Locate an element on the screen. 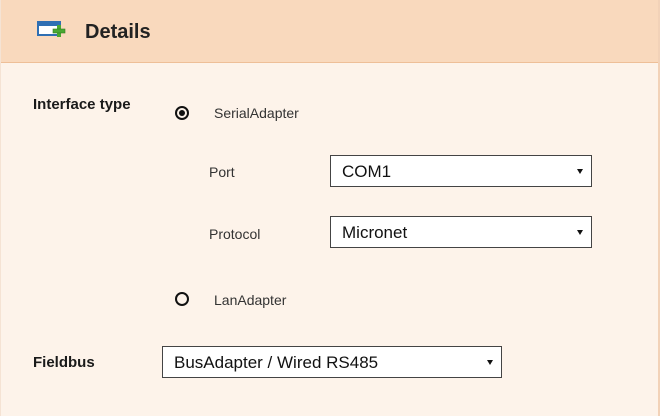  details-header: Details is located at coordinates (329, 31).